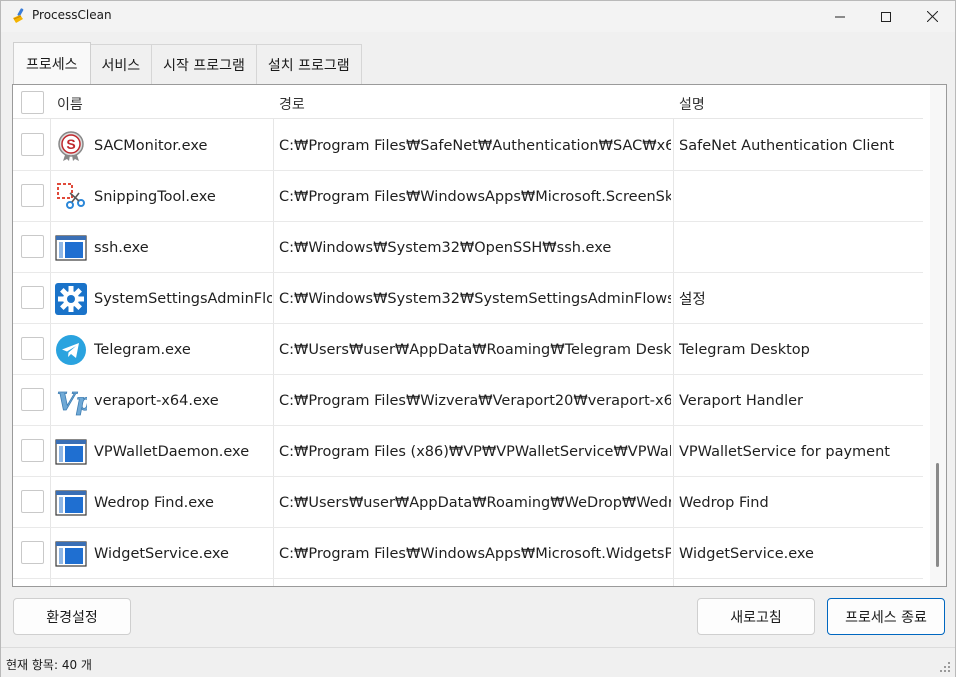 The width and height of the screenshot is (956, 677). What do you see at coordinates (161, 553) in the screenshot?
I see `process-name: WidgetService.exe` at bounding box center [161, 553].